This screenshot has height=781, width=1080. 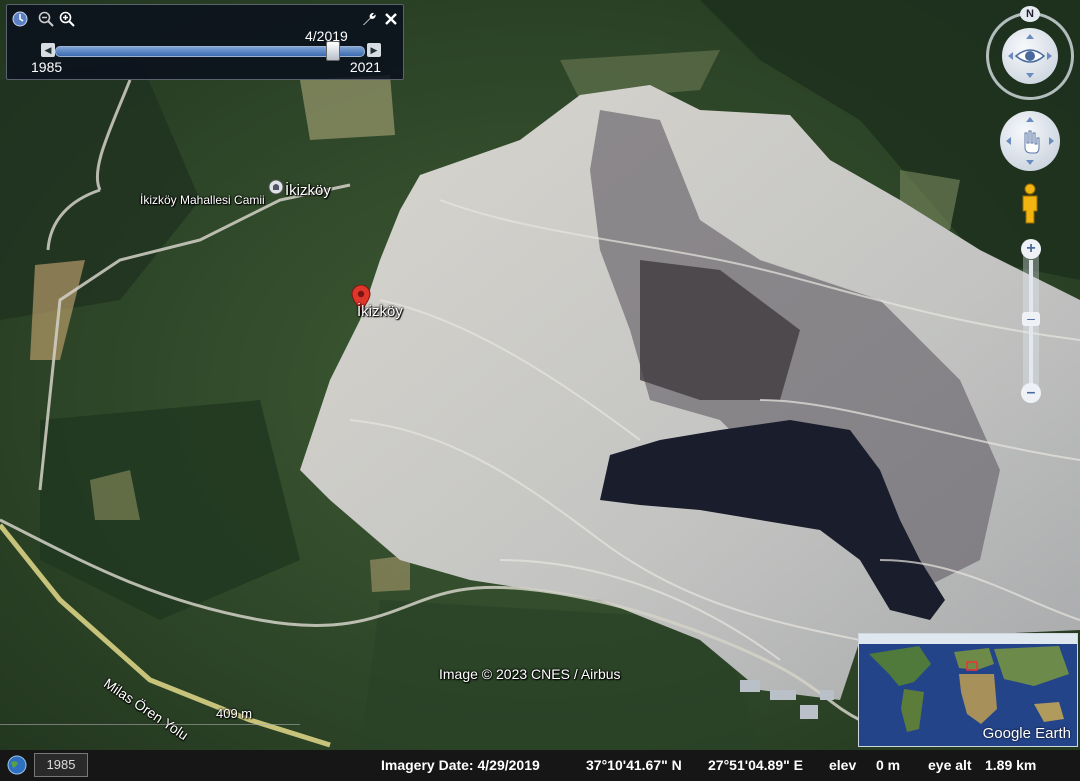 I want to click on status-bar, so click(x=540, y=765).